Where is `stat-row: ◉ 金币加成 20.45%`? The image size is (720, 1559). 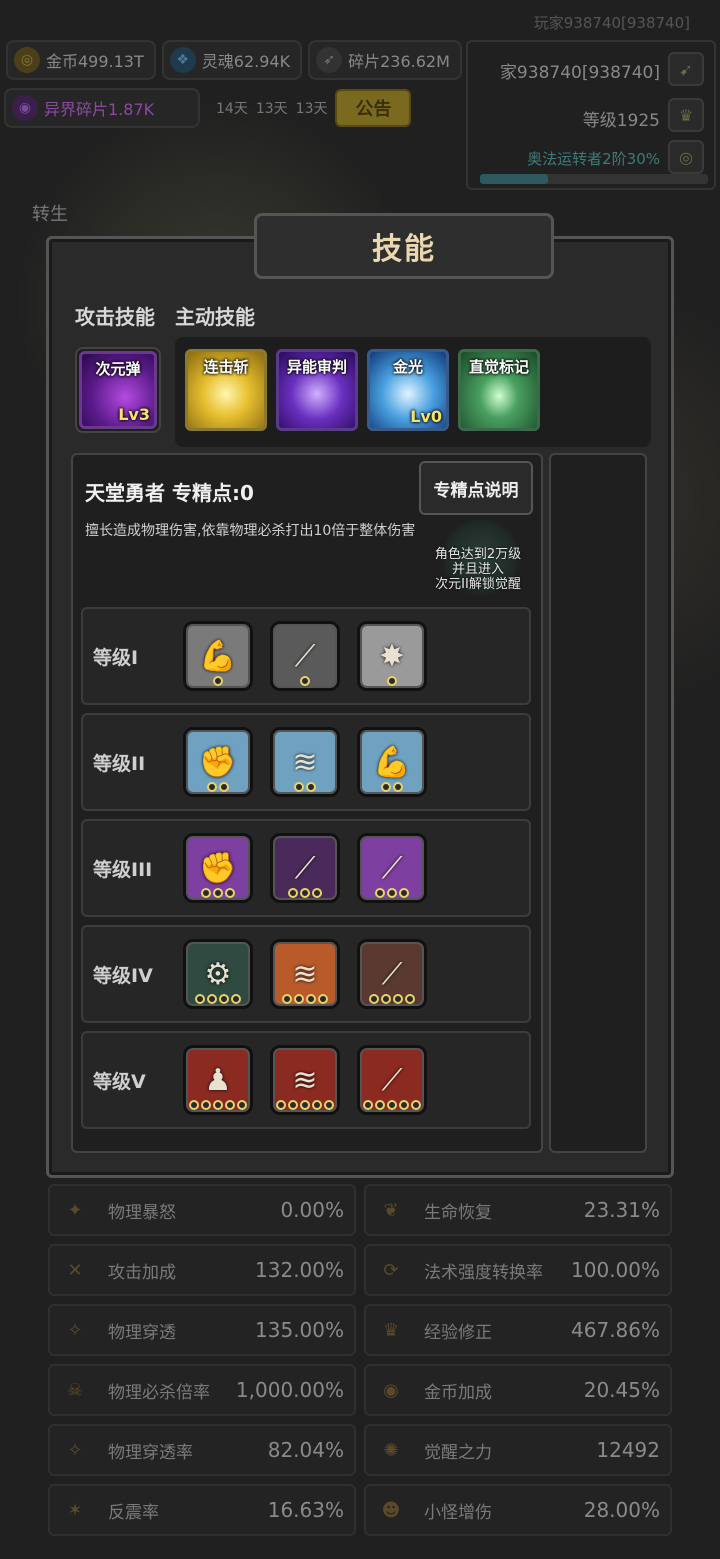 stat-row: ◉ 金币加成 20.45% is located at coordinates (518, 1390).